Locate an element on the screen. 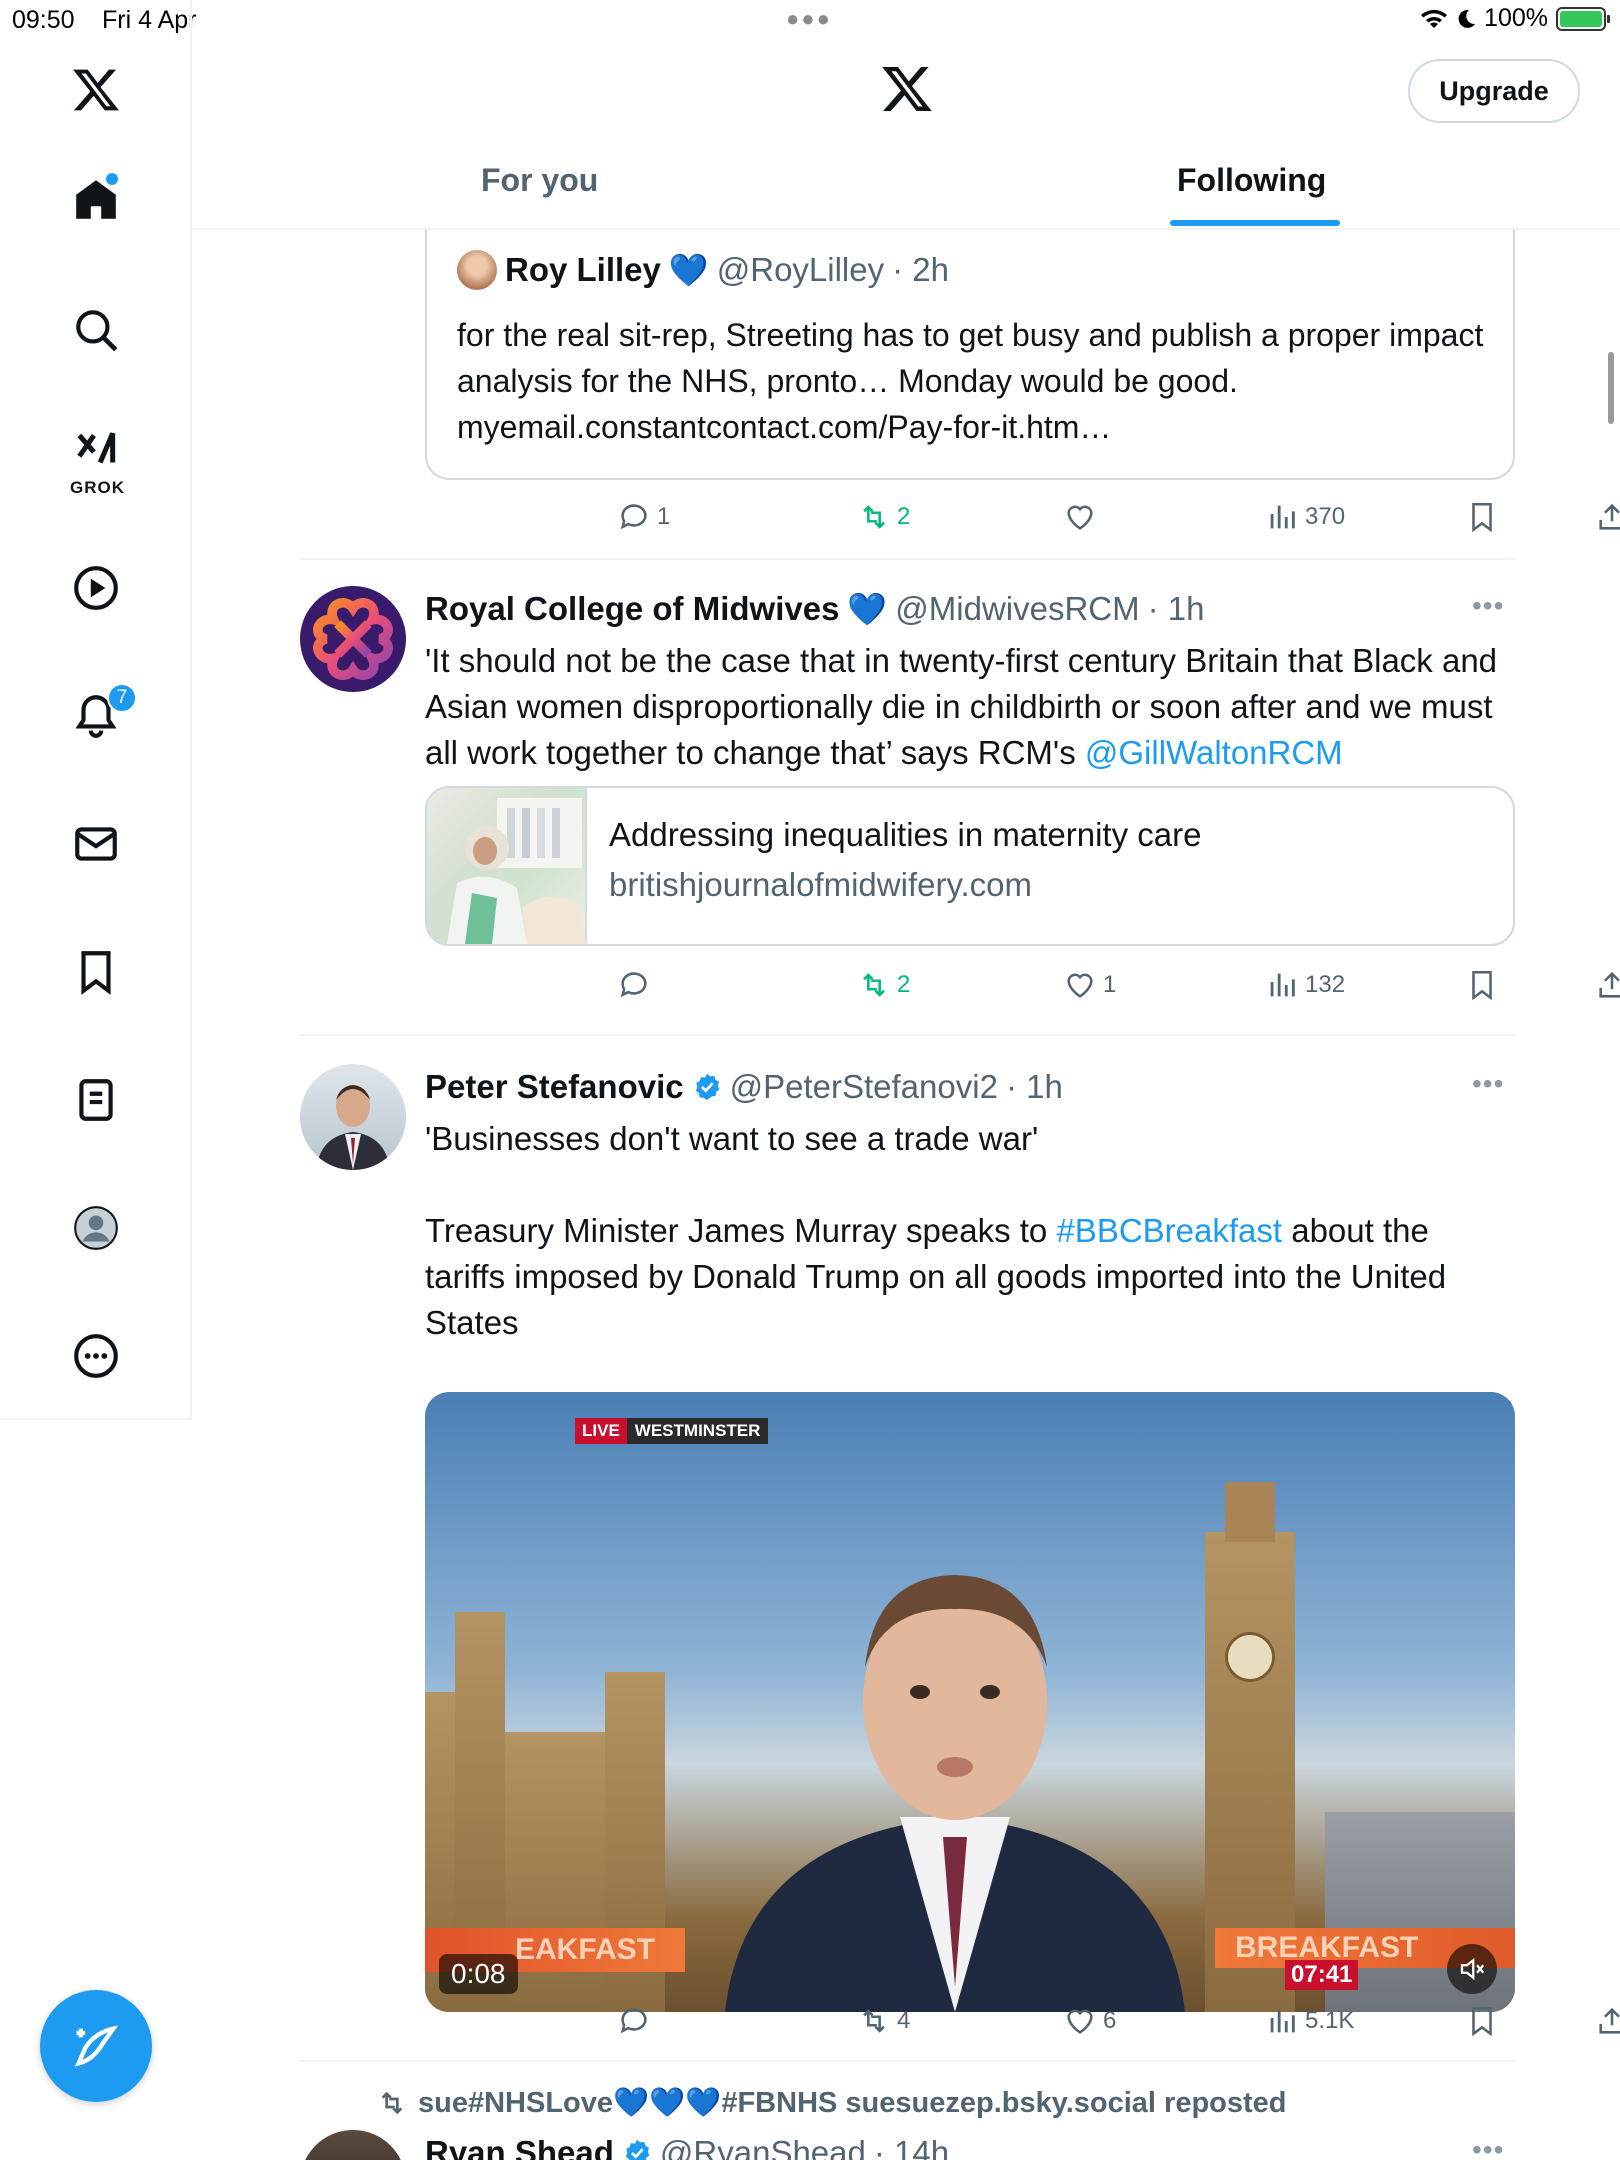 The image size is (1620, 2160). lists-icon is located at coordinates (96, 1100).